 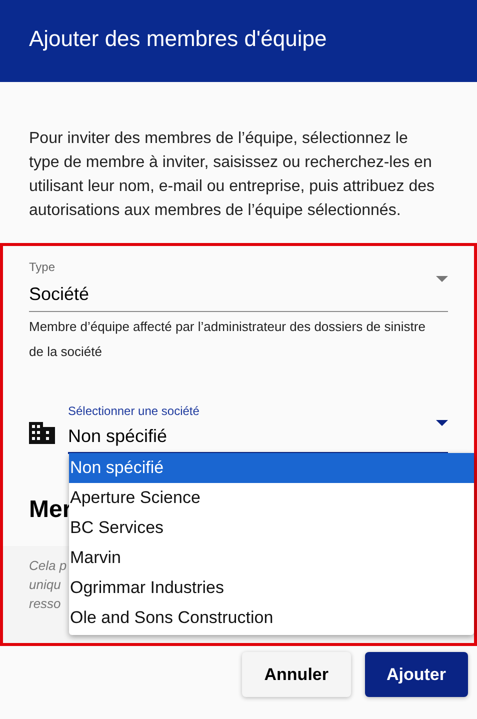 I want to click on building-icon, so click(x=42, y=433).